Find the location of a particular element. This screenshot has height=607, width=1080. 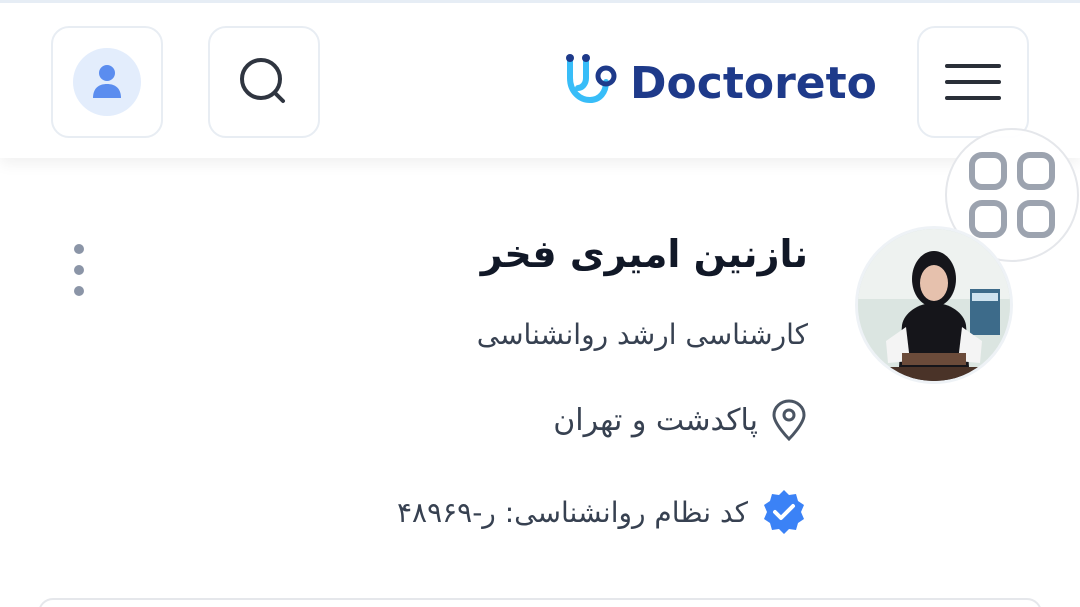

search-button is located at coordinates (264, 82).